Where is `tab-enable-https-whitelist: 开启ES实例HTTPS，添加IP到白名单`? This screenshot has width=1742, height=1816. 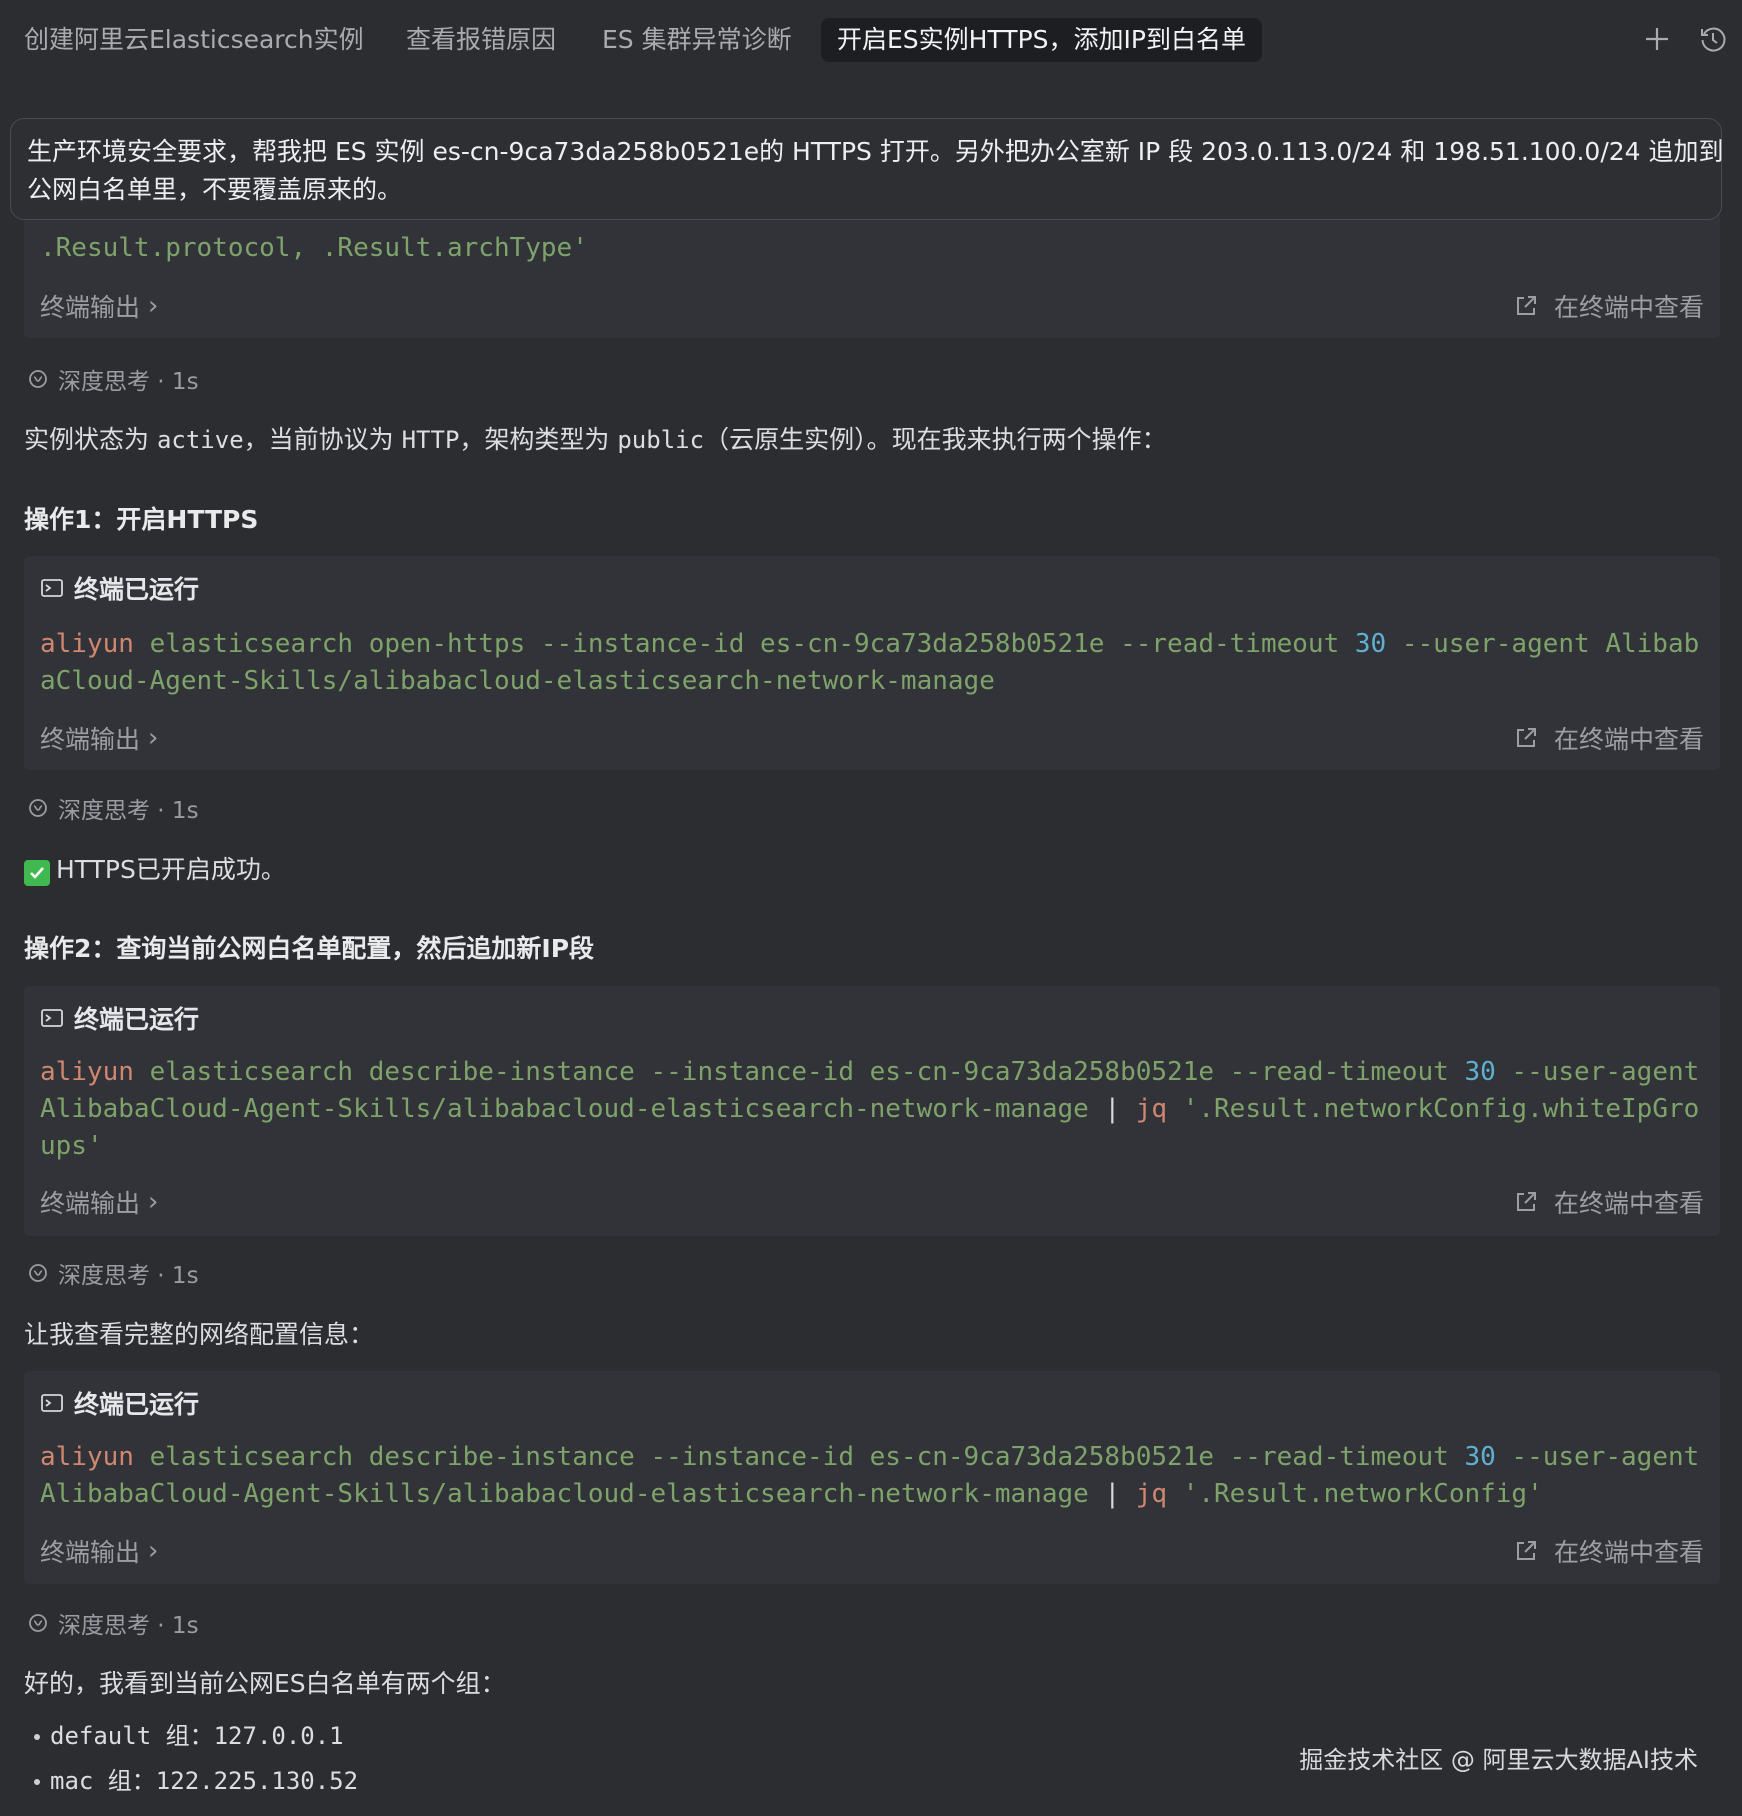
tab-enable-https-whitelist: 开启ES实例HTTPS，添加IP到白名单 is located at coordinates (1041, 40).